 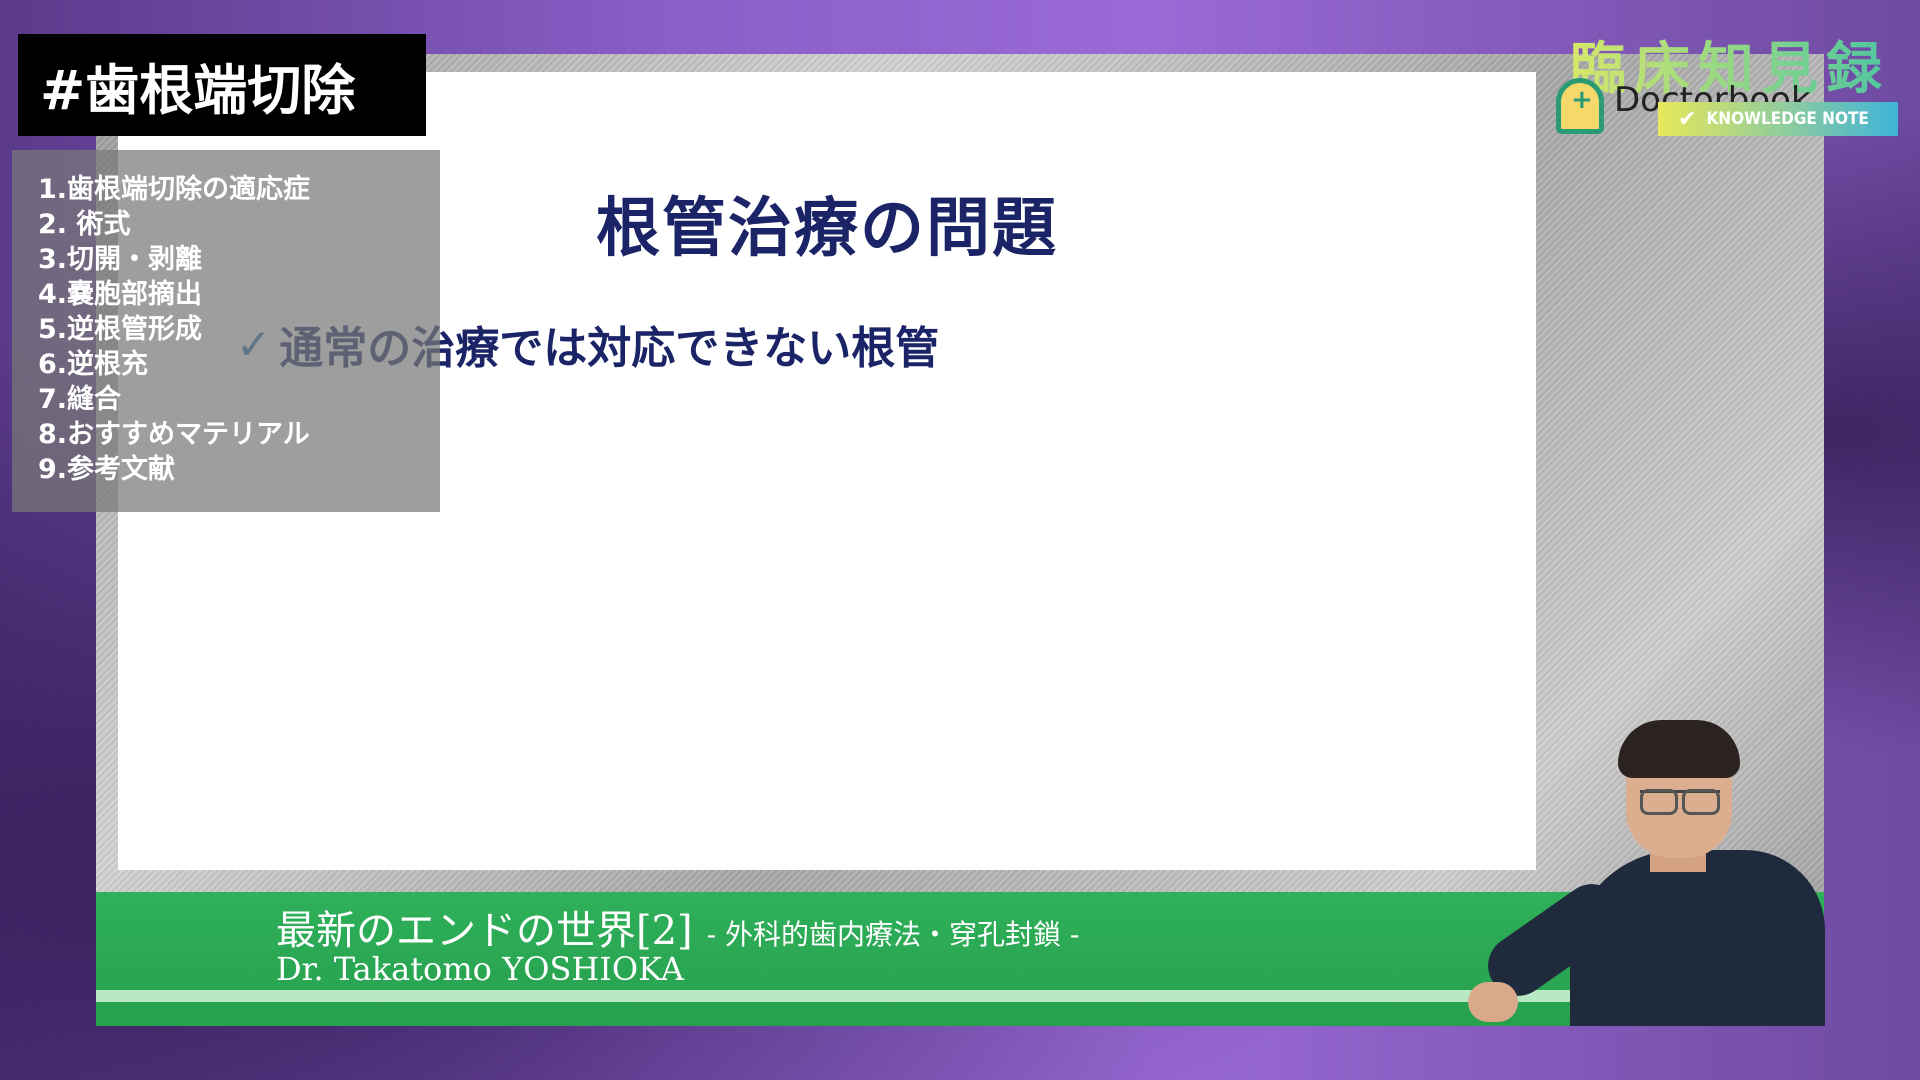 I want to click on toc-item: 2. 術式, so click(x=84, y=224).